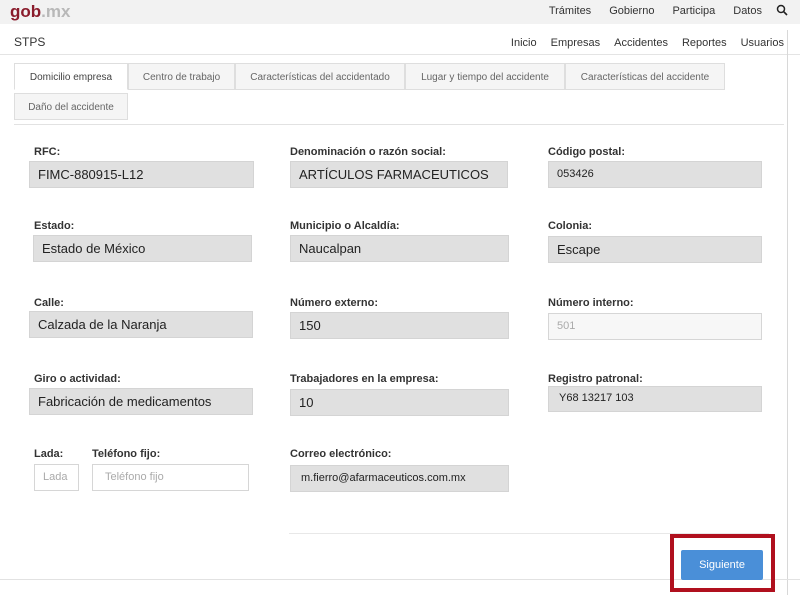 The image size is (800, 595). Describe the element at coordinates (762, 43) in the screenshot. I see `nav-usuarios: Usuarios` at that location.